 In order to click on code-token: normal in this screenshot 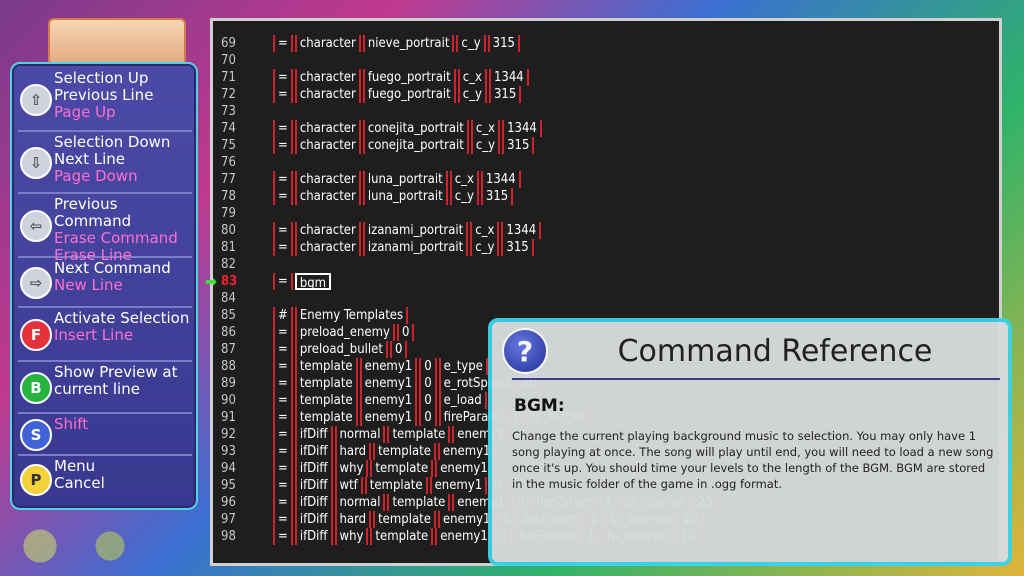, I will do `click(360, 434)`.